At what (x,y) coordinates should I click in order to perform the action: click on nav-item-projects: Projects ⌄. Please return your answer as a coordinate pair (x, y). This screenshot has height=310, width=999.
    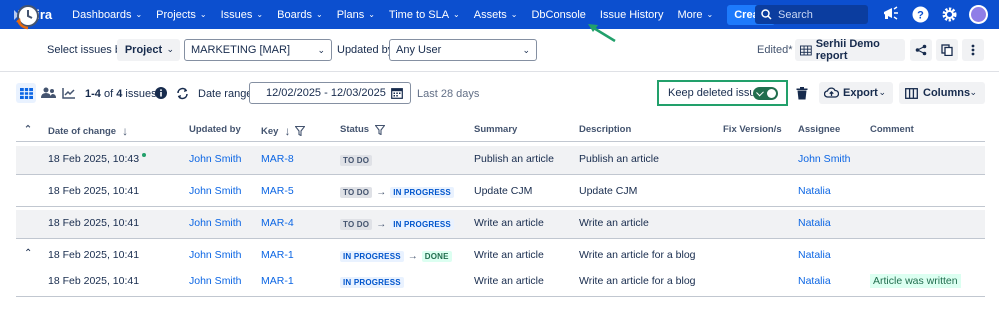
    Looking at the image, I should click on (181, 15).